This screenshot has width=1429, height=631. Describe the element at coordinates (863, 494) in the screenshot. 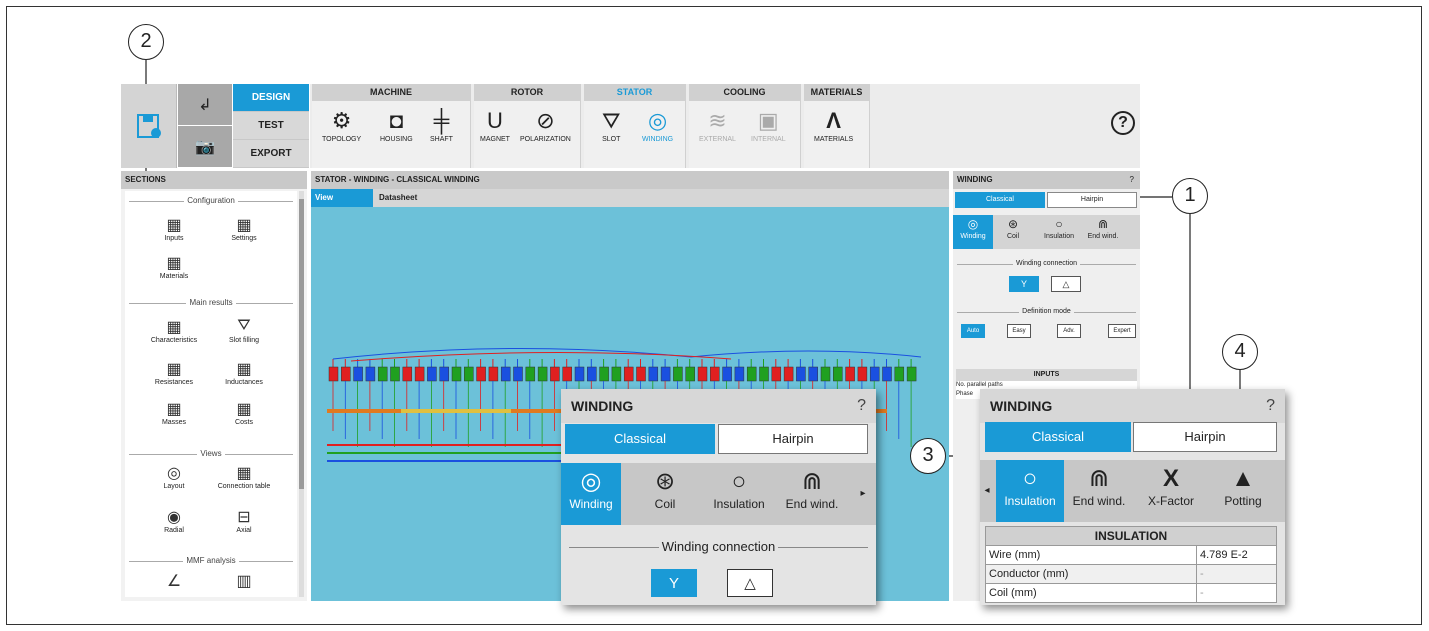

I see `scroll-right-icon: ▸` at that location.